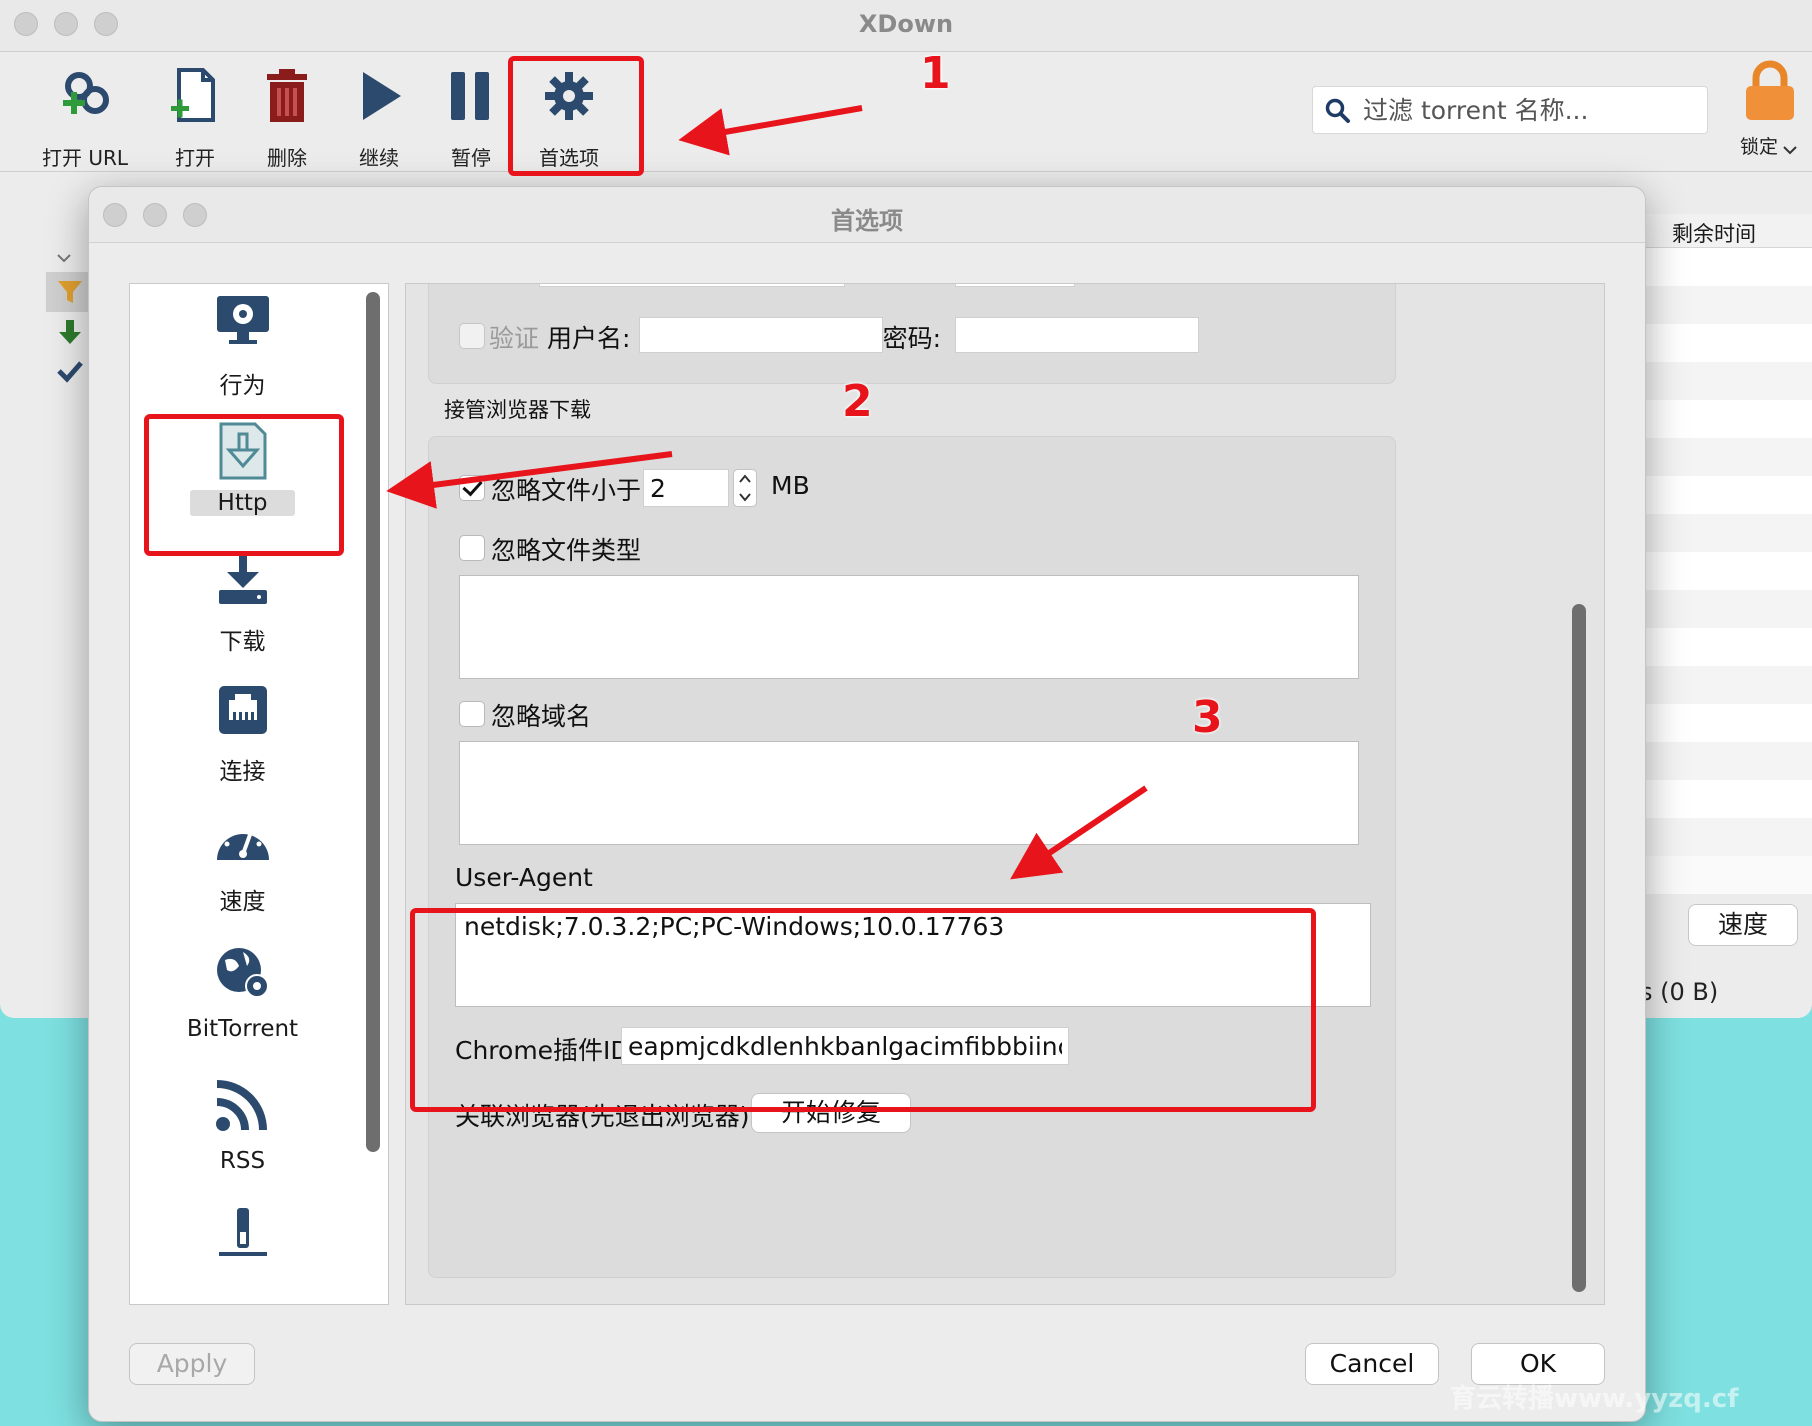  Describe the element at coordinates (745, 488) in the screenshot. I see `min-size-stepper` at that location.